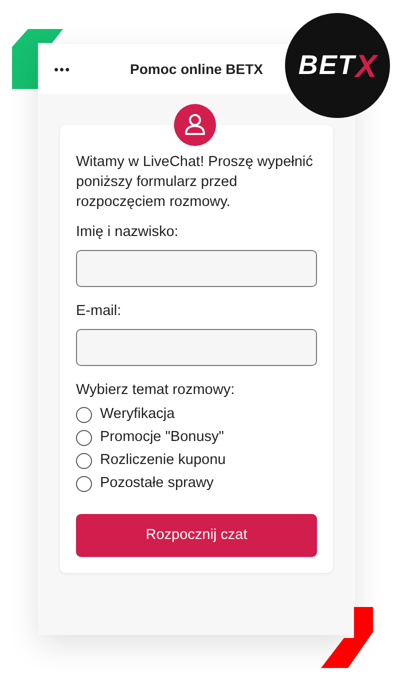 The width and height of the screenshot is (405, 689). I want to click on corner-decoration, so click(347, 637).